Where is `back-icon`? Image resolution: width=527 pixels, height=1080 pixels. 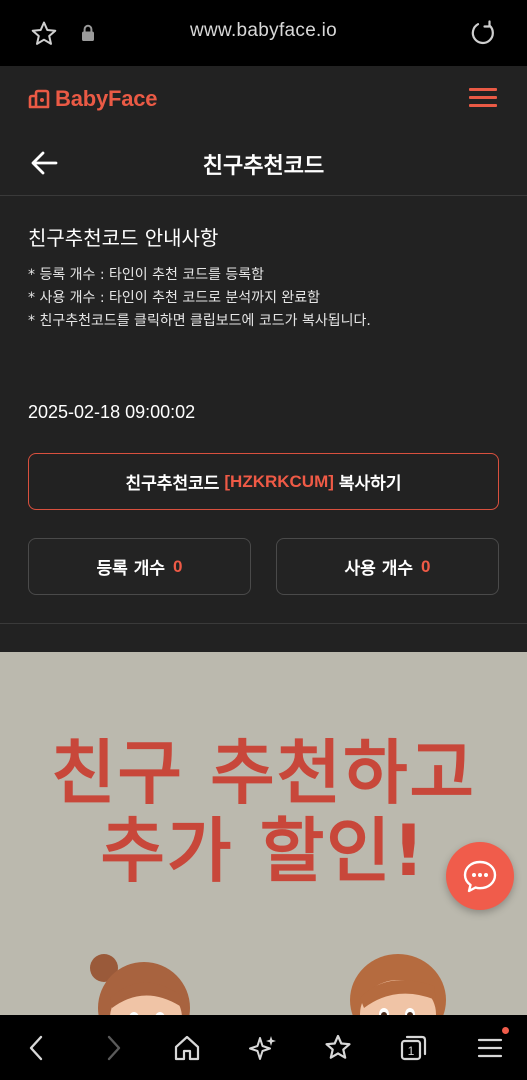 back-icon is located at coordinates (37, 1048).